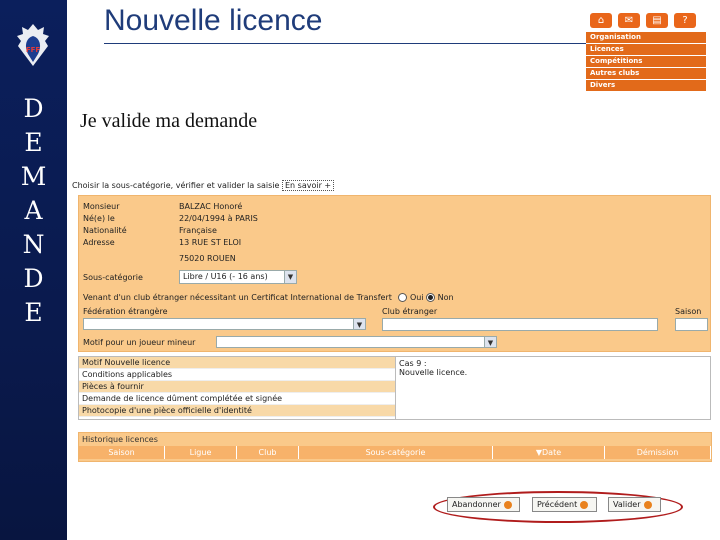 Image resolution: width=720 pixels, height=540 pixels. I want to click on subcategory-label: Sous-catégorie, so click(113, 277).